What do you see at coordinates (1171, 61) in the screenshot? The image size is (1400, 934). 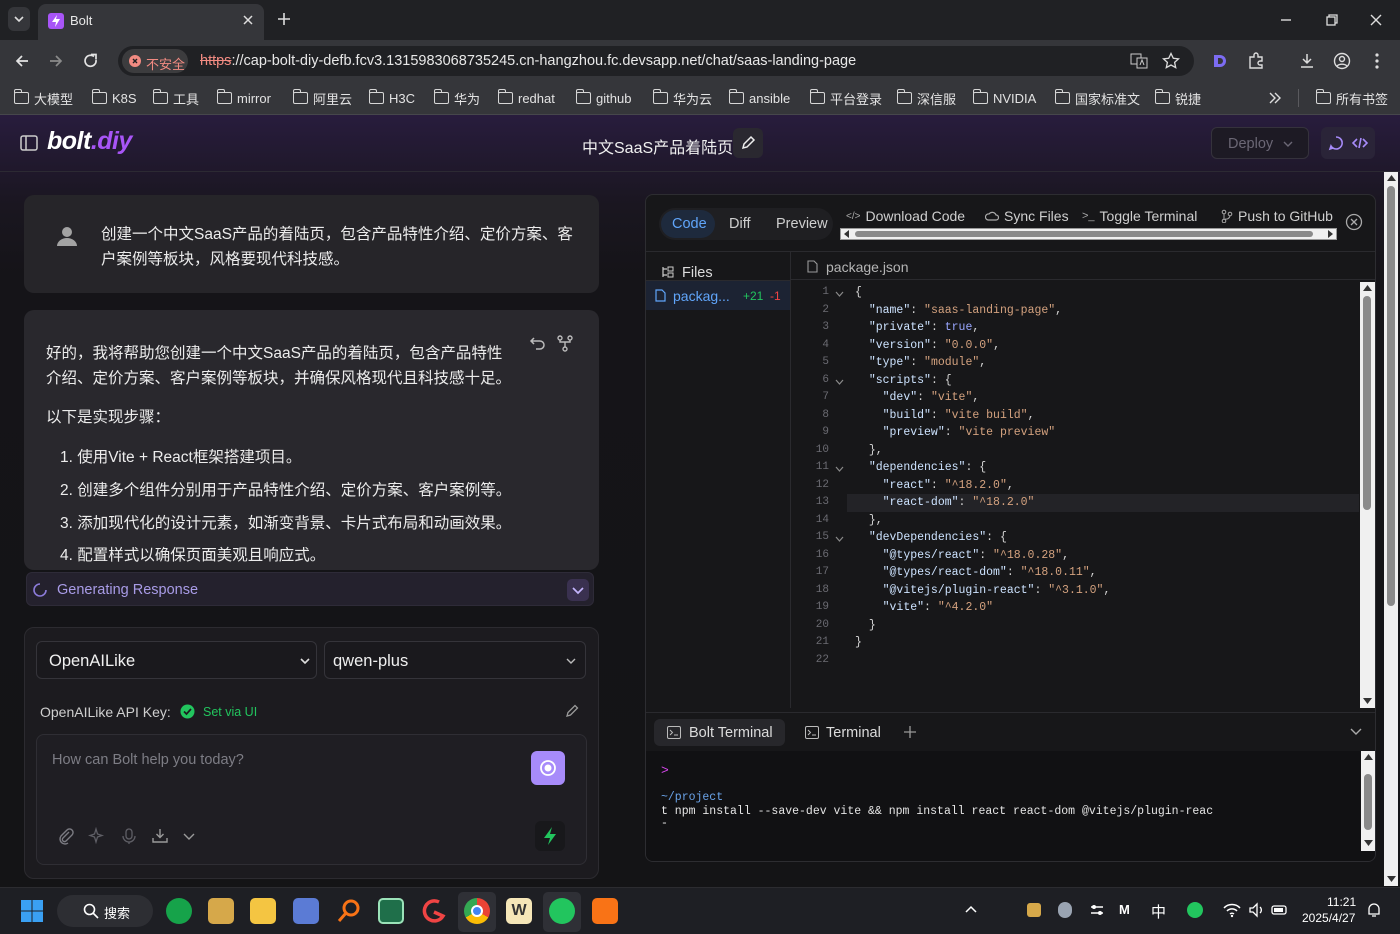 I see `bookmark-star-icon` at bounding box center [1171, 61].